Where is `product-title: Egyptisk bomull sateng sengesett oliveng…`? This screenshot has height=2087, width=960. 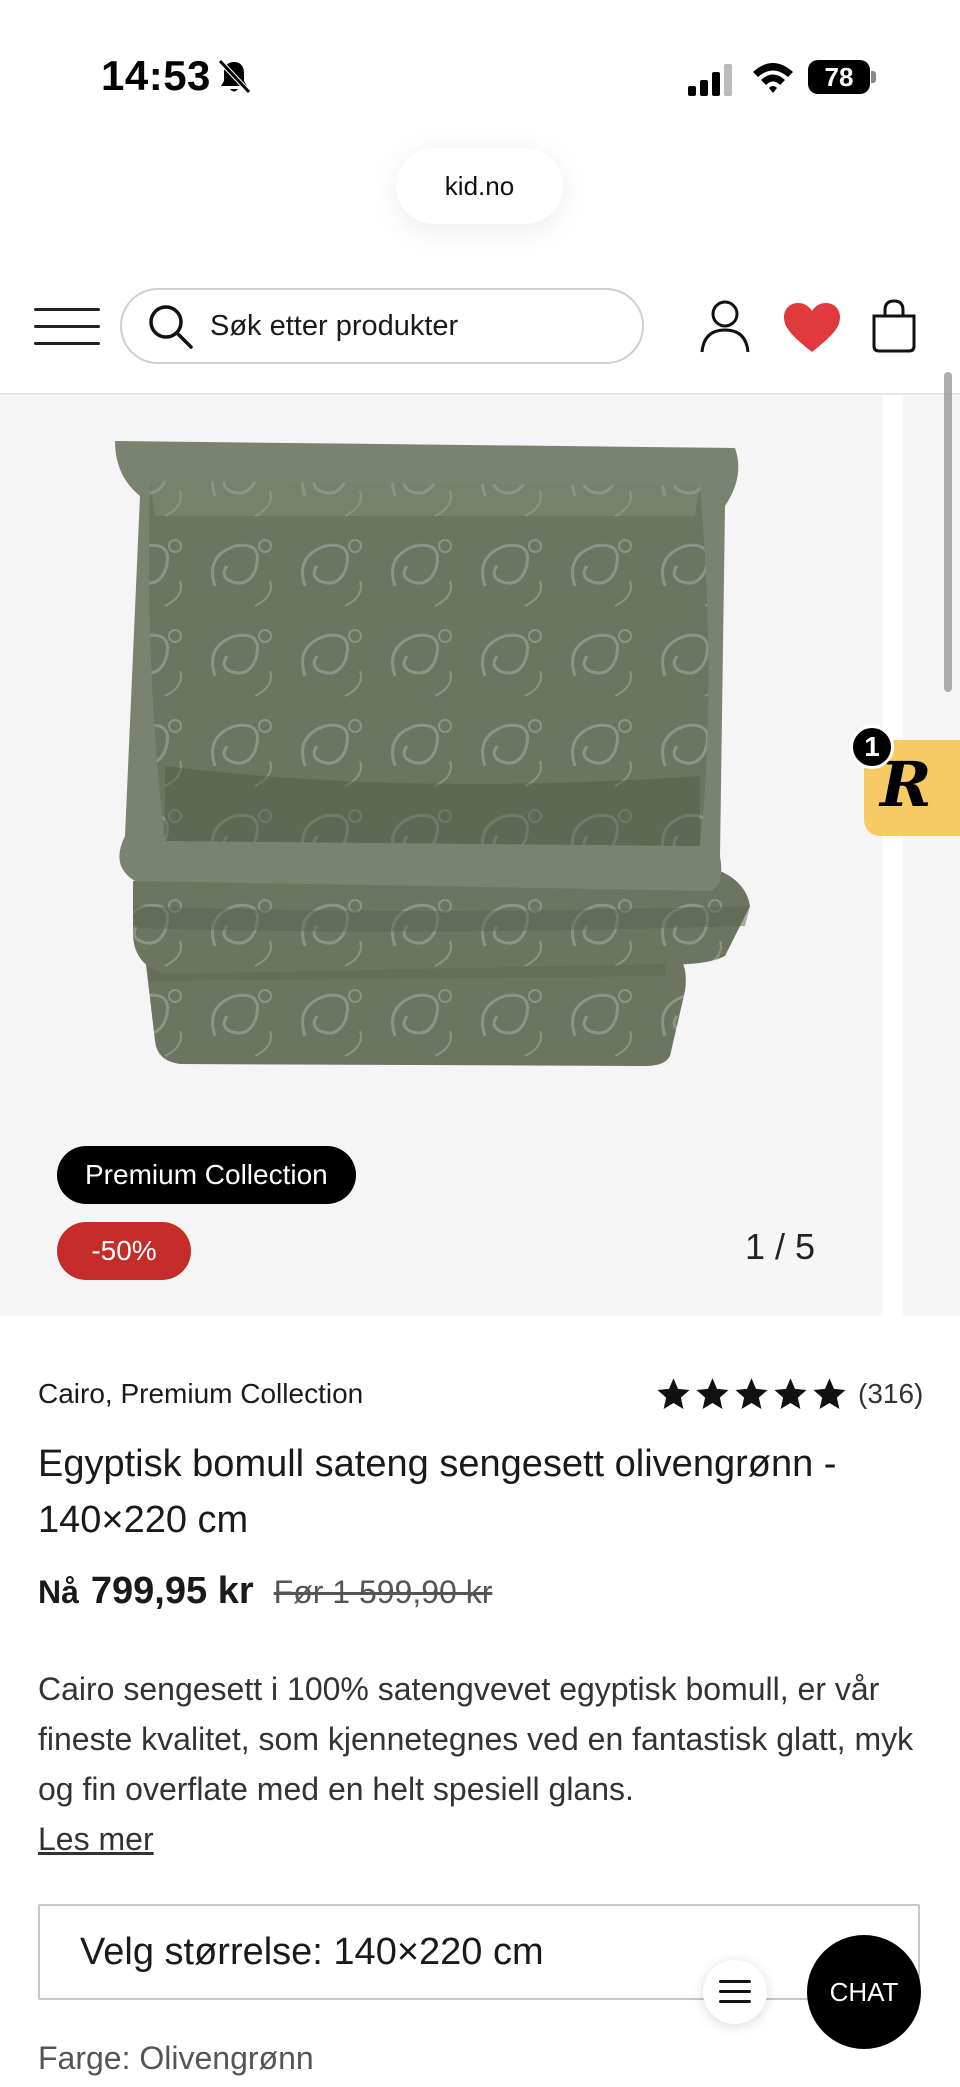 product-title: Egyptisk bomull sateng sengesett oliveng… is located at coordinates (437, 1492).